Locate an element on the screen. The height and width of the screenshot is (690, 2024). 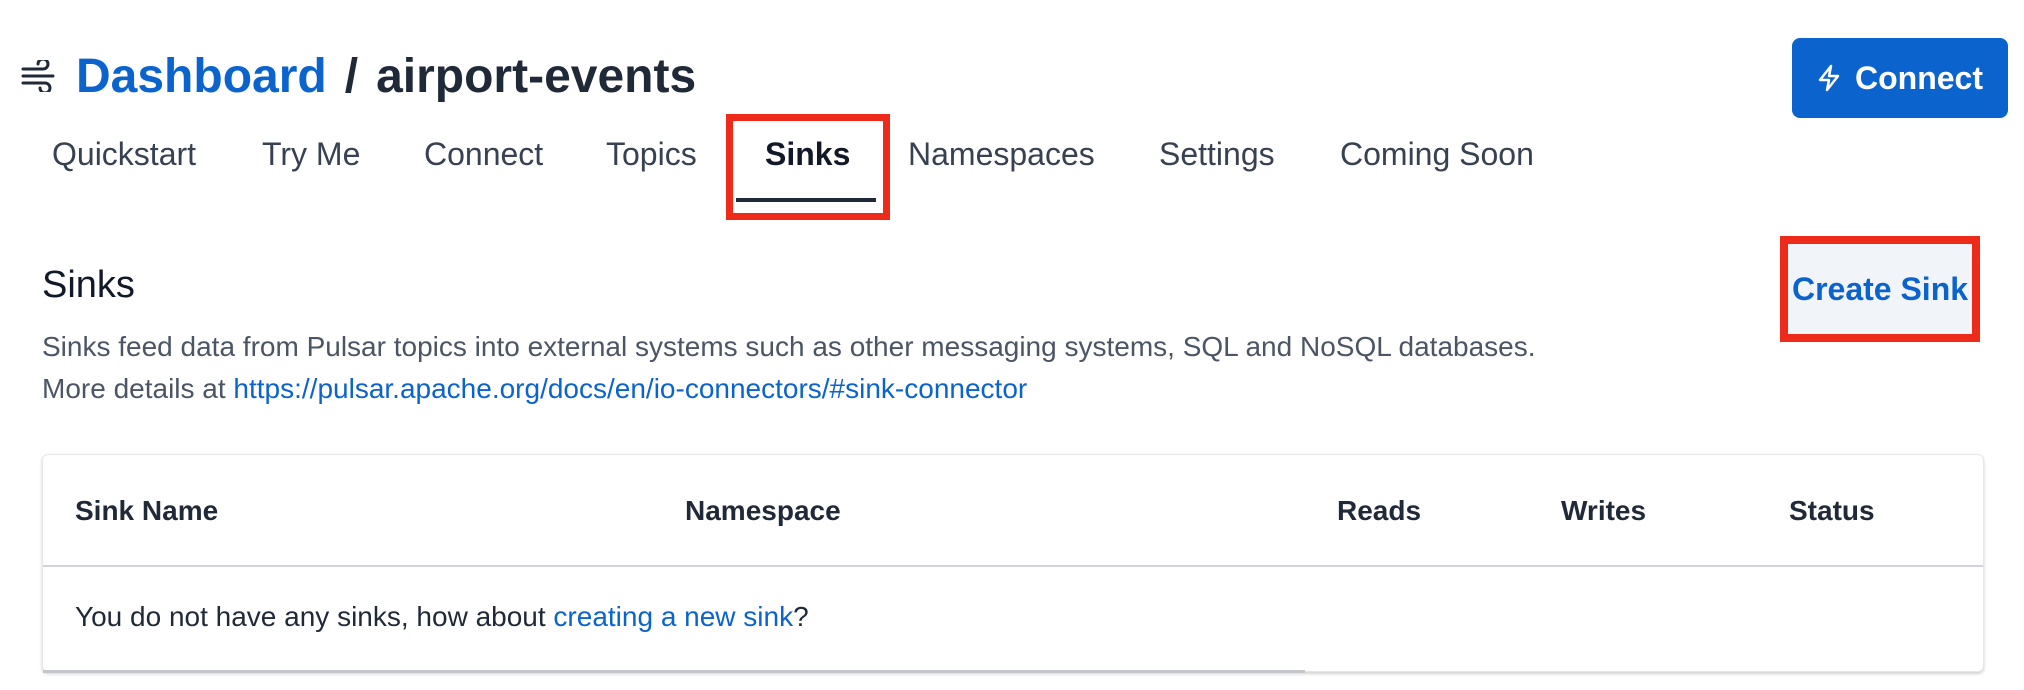
breadcrumb: Dashboard / airport-events is located at coordinates (358, 76).